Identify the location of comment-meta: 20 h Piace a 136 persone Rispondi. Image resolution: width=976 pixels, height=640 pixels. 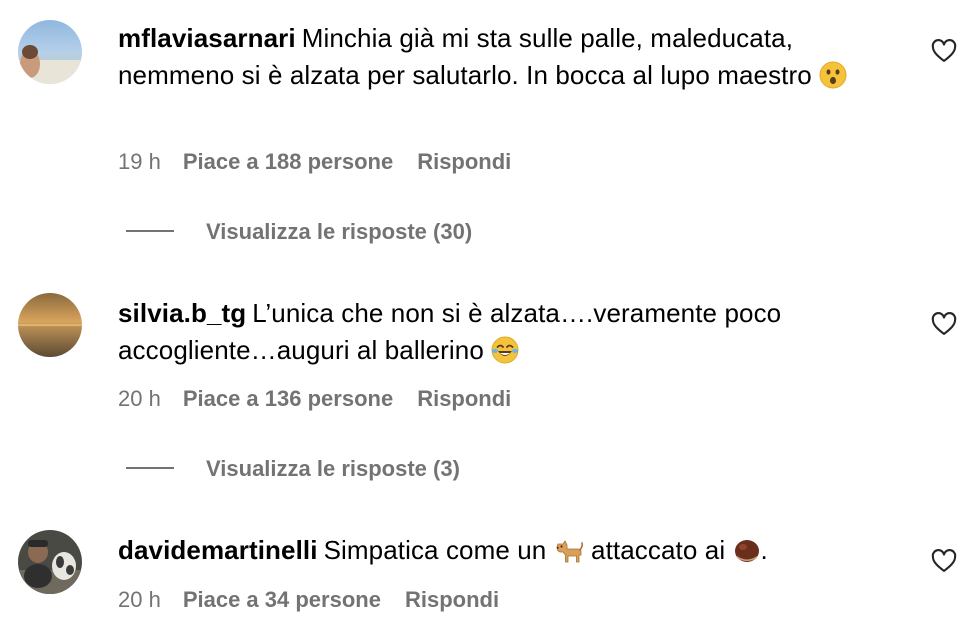
(314, 399).